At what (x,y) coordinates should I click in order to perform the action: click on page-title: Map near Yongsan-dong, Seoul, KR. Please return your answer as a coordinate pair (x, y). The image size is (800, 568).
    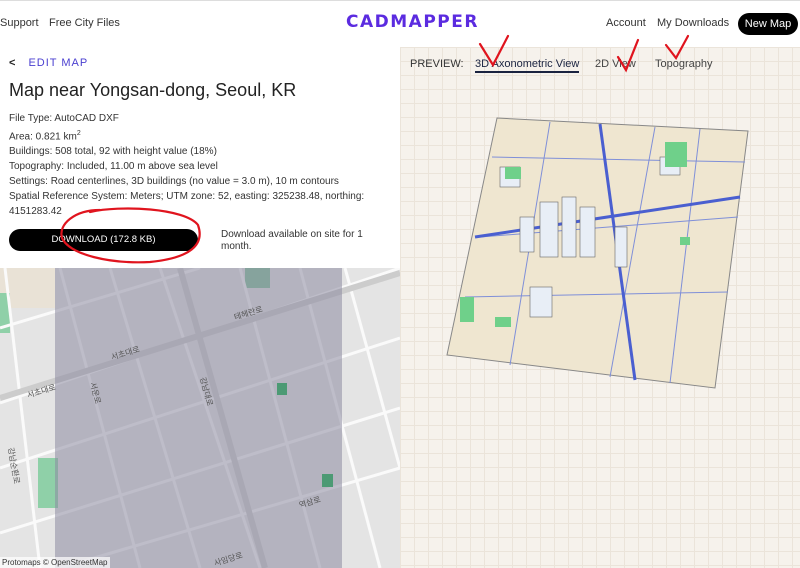
    Looking at the image, I should click on (153, 90).